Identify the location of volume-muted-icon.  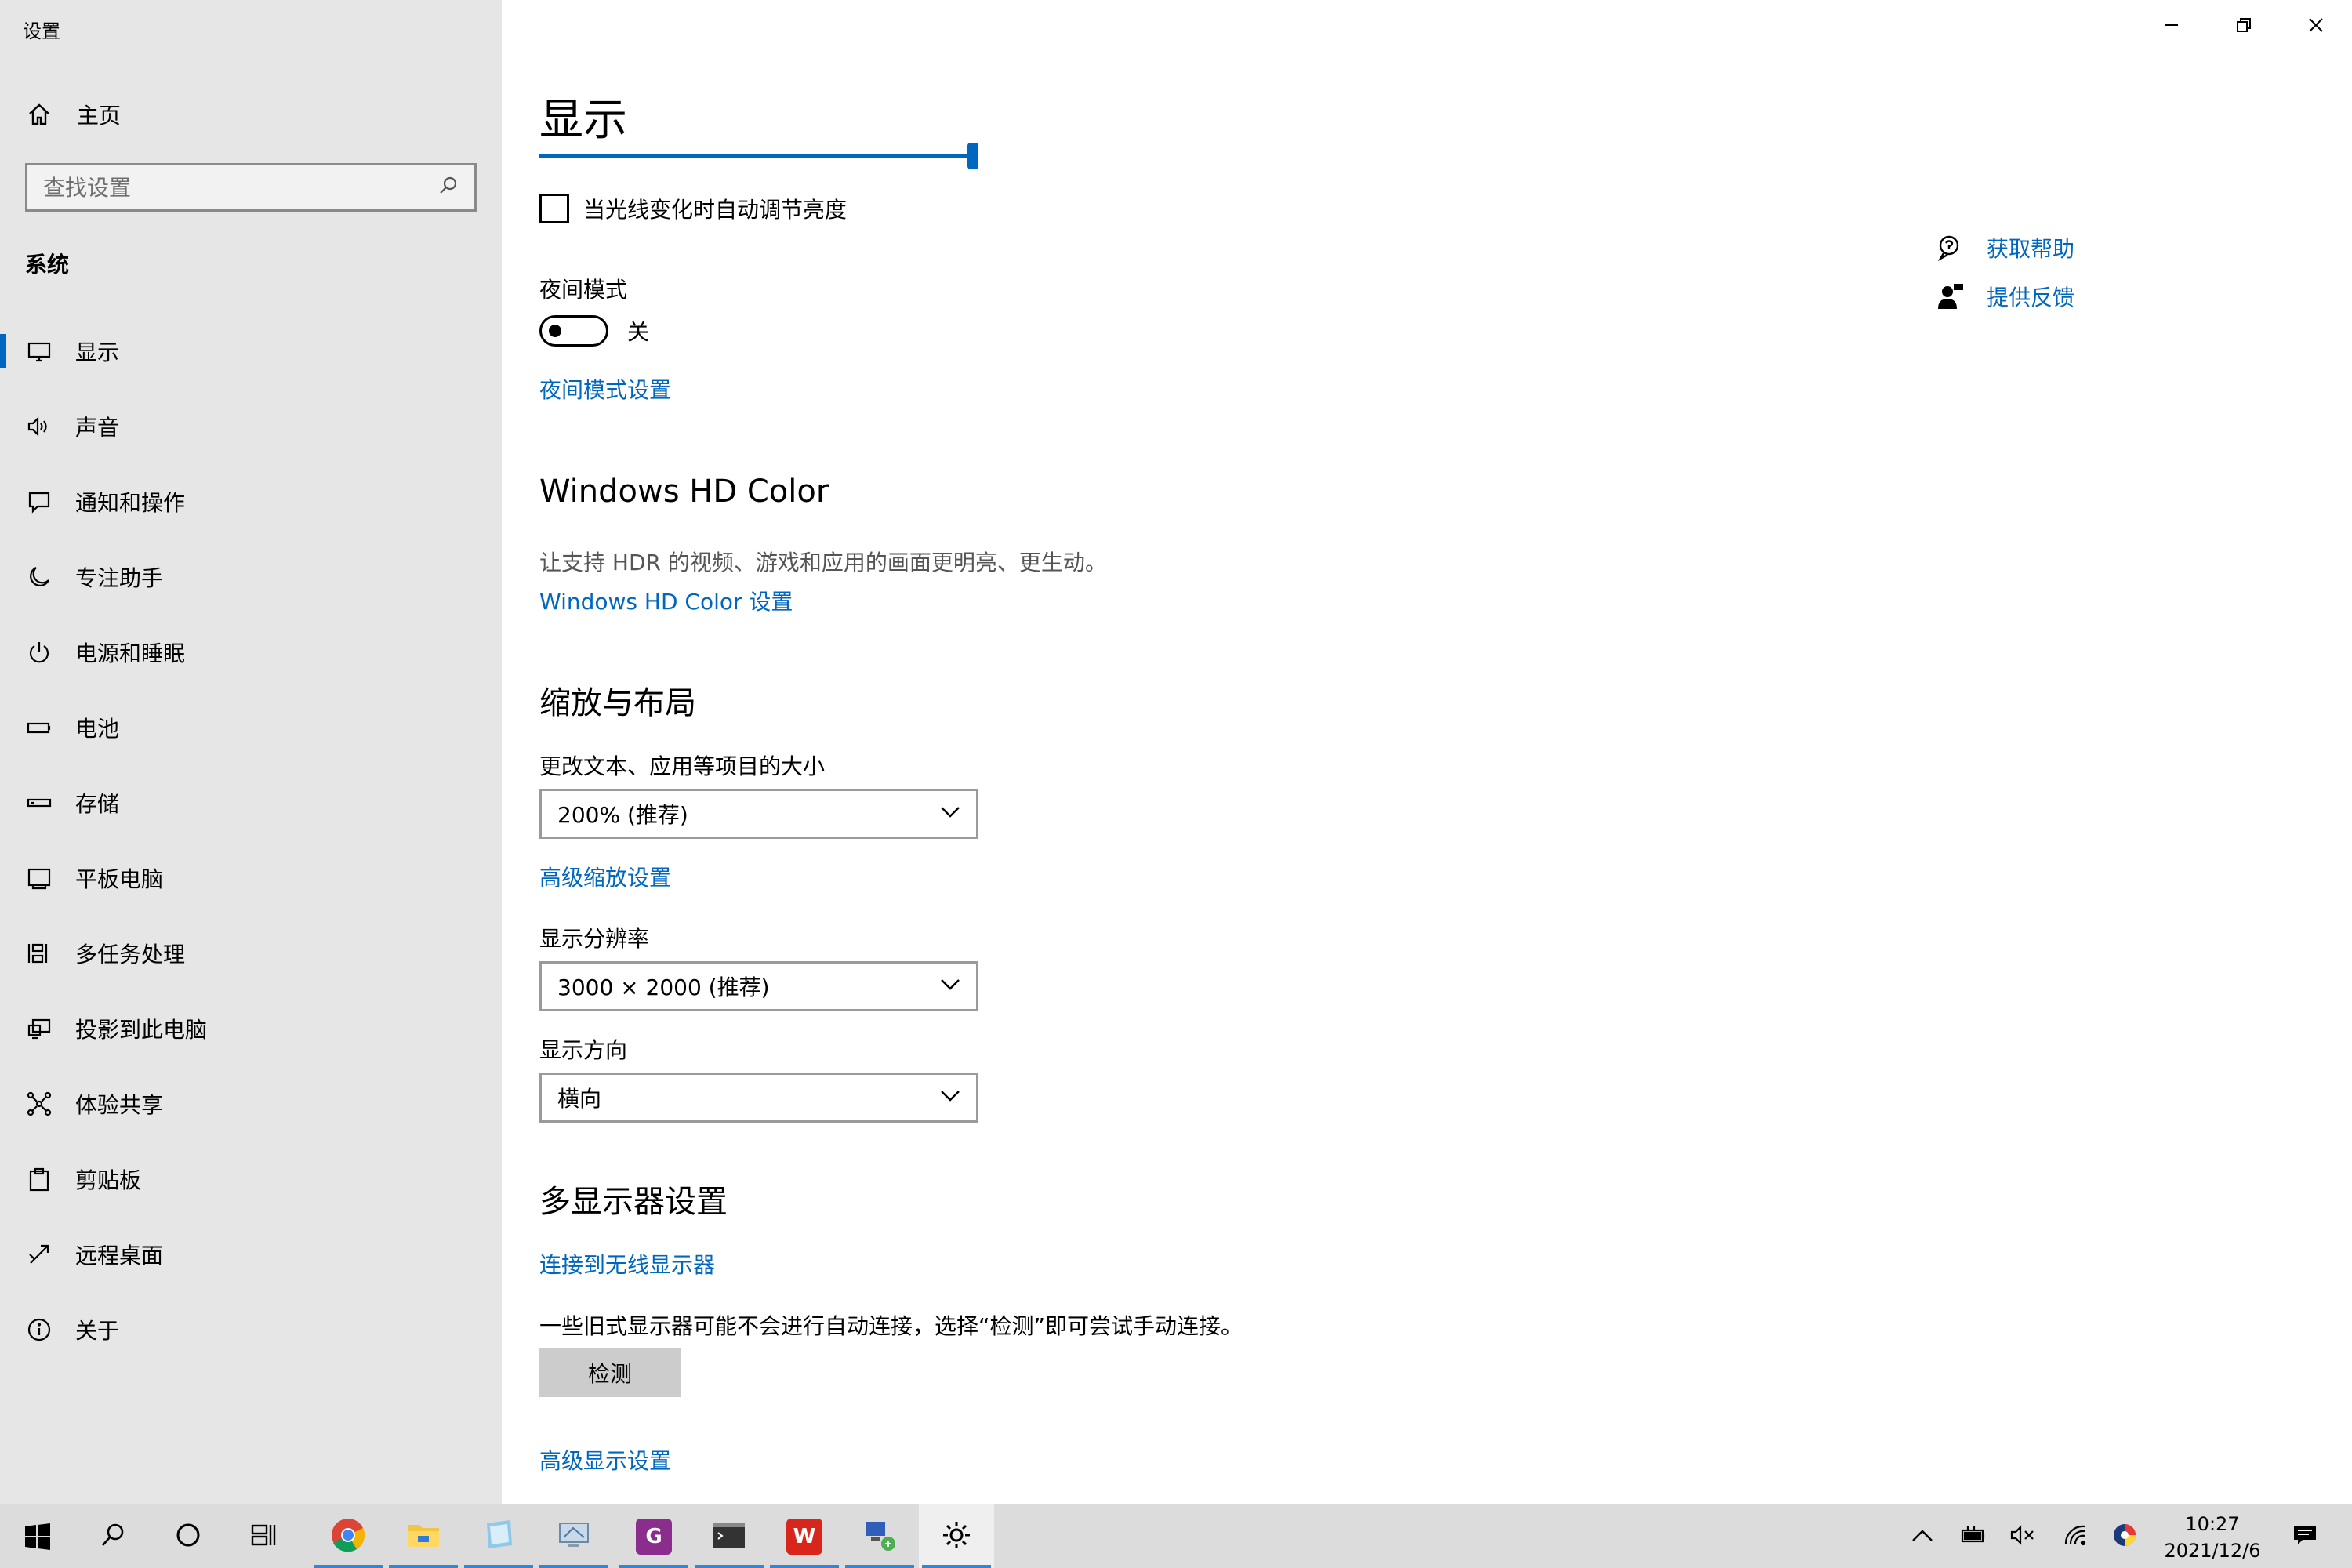
(2023, 1536).